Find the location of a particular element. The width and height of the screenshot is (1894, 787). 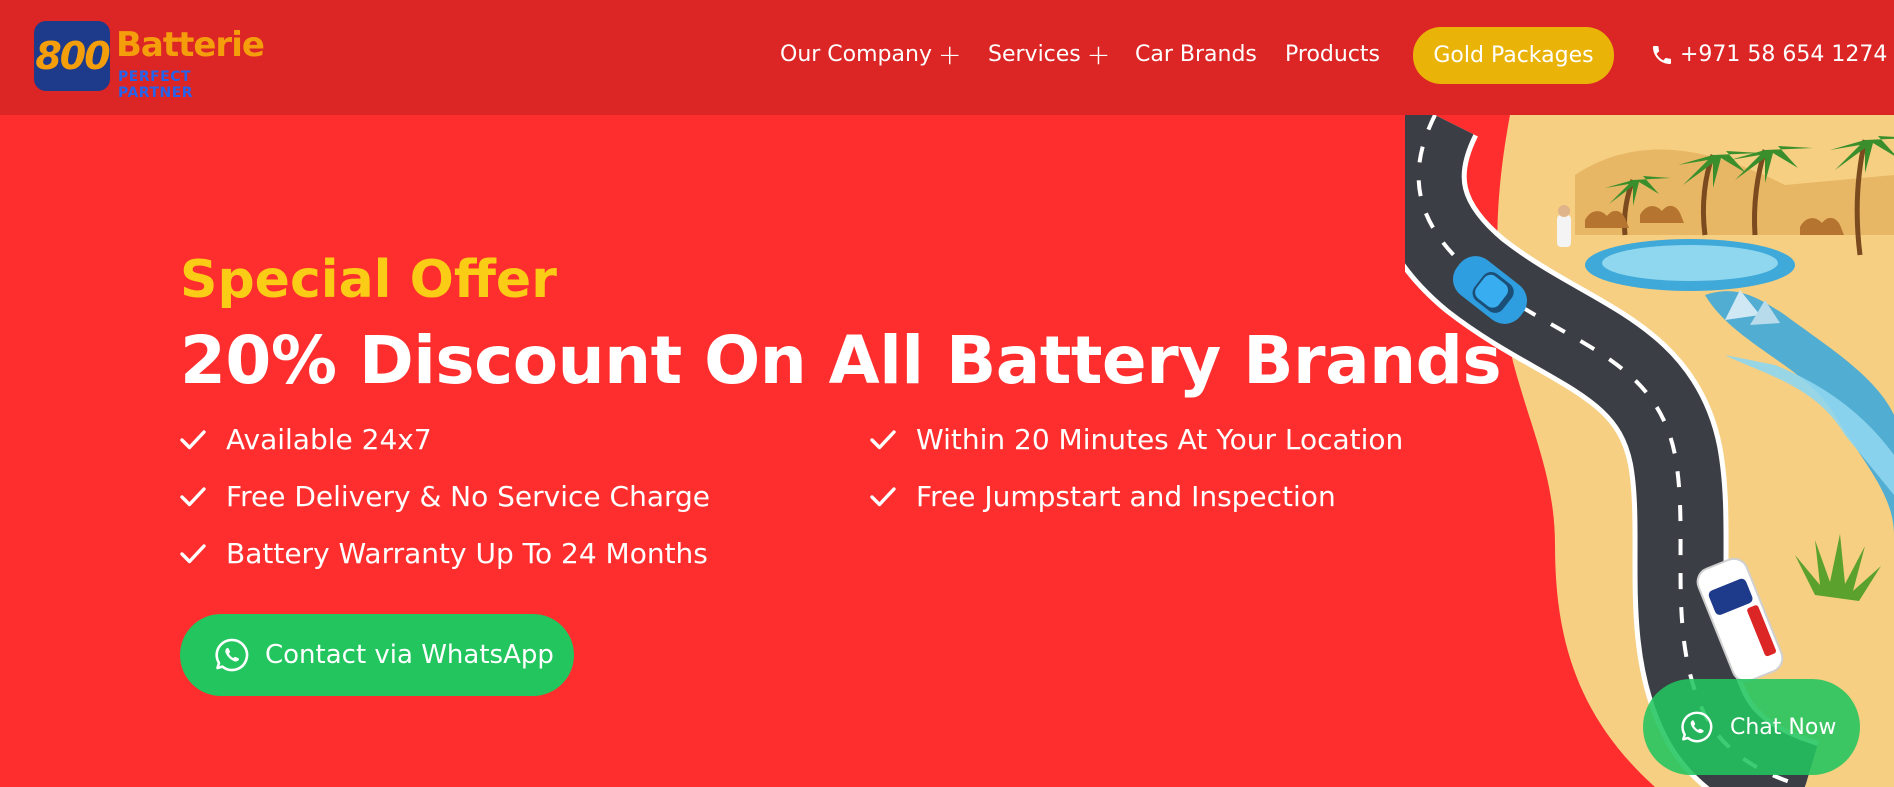

nav-item-our-company: Our Company + is located at coordinates (871, 54).